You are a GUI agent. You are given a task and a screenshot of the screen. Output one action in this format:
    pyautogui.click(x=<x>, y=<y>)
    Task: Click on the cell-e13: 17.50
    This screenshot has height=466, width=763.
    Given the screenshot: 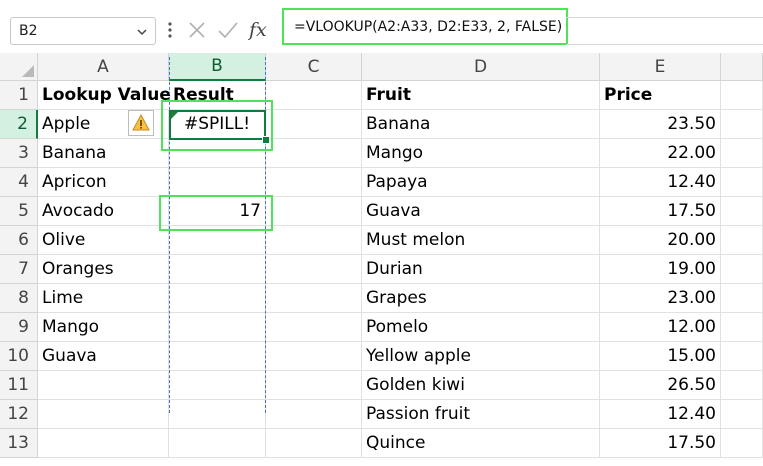 What is the action you would take?
    pyautogui.click(x=660, y=443)
    